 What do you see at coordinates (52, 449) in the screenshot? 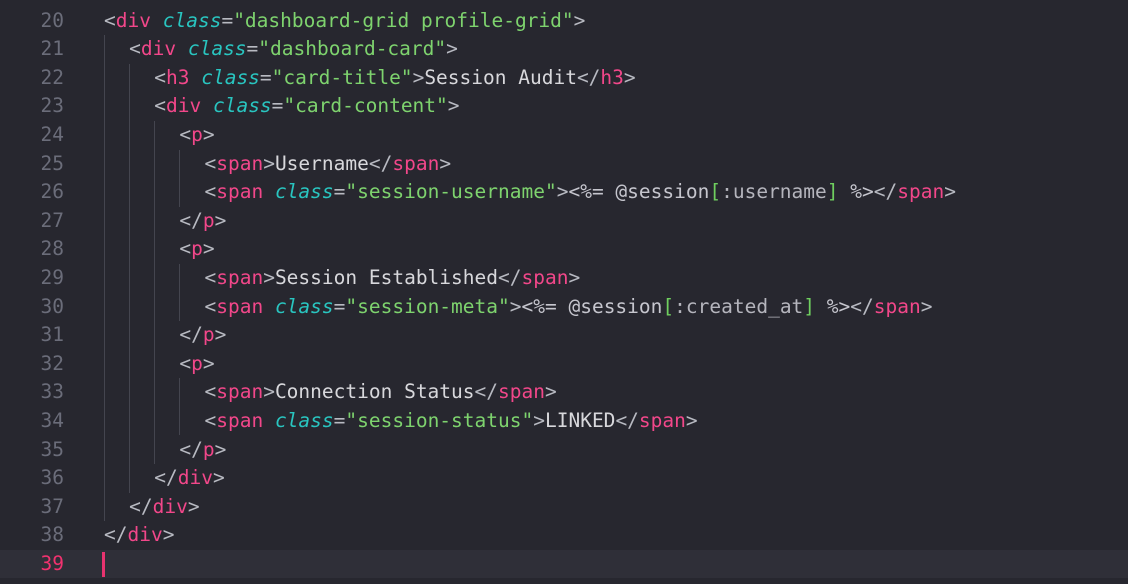
I see `line-number: 35` at bounding box center [52, 449].